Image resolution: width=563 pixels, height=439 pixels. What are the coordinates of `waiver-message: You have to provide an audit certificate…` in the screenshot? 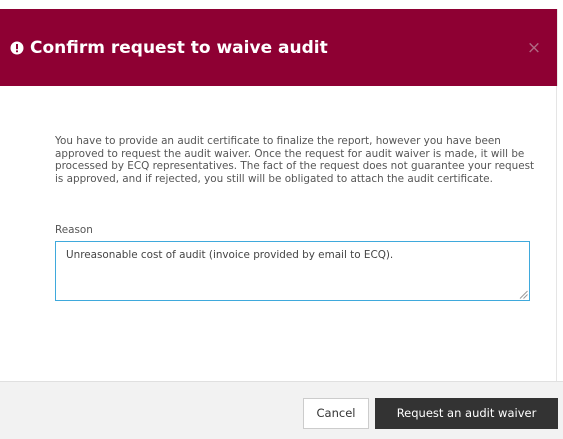 It's located at (295, 160).